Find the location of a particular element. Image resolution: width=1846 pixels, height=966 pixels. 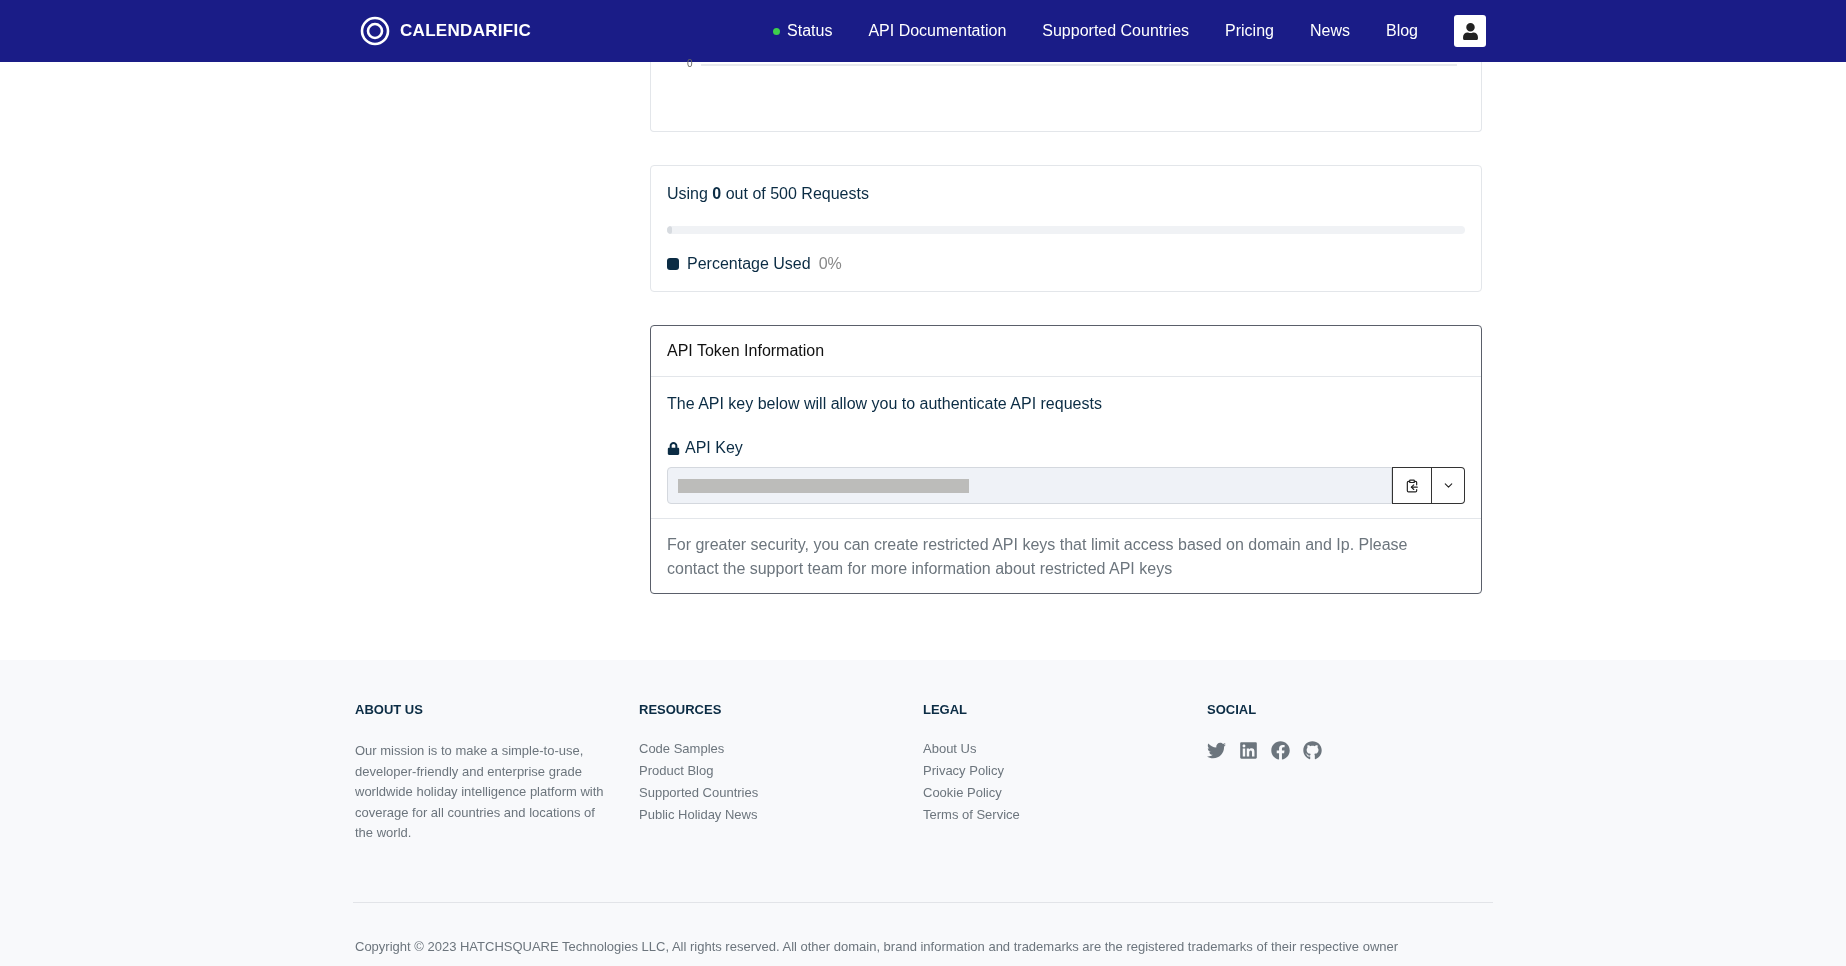

nav-link: Supported Countries is located at coordinates (1116, 31).